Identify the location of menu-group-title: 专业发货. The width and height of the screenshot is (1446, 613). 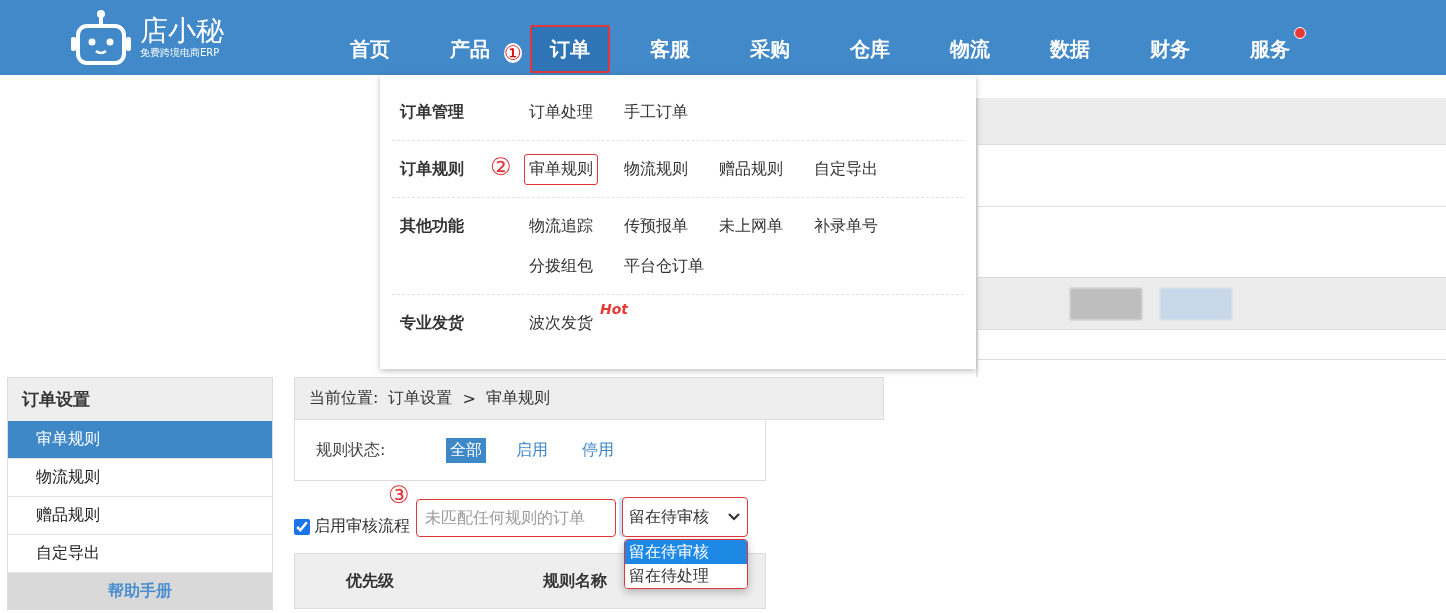
(432, 322).